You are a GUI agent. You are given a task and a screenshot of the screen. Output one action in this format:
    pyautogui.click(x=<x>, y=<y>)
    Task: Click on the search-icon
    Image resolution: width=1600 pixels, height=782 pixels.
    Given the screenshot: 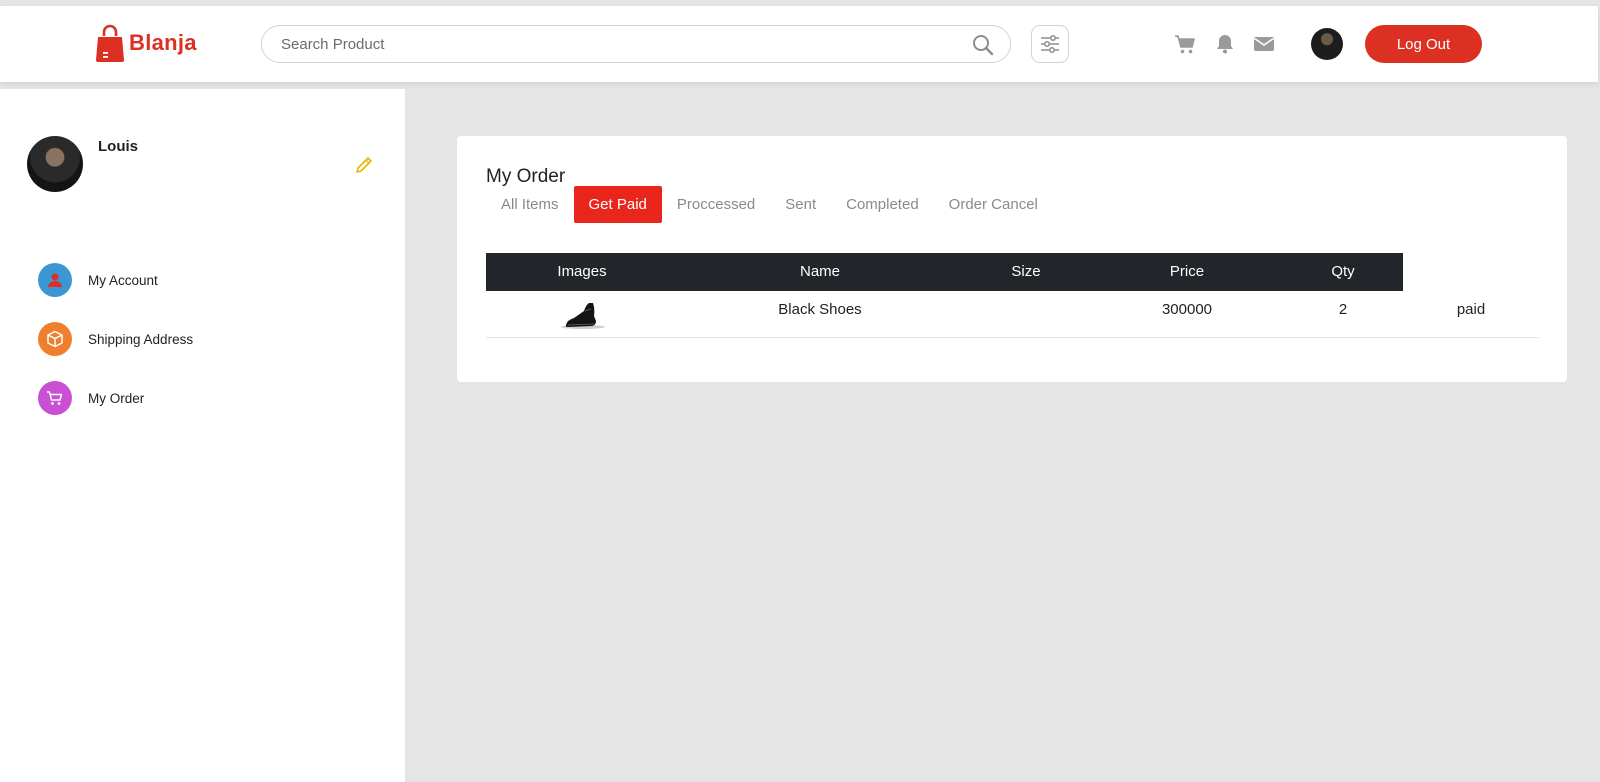 What is the action you would take?
    pyautogui.click(x=983, y=45)
    